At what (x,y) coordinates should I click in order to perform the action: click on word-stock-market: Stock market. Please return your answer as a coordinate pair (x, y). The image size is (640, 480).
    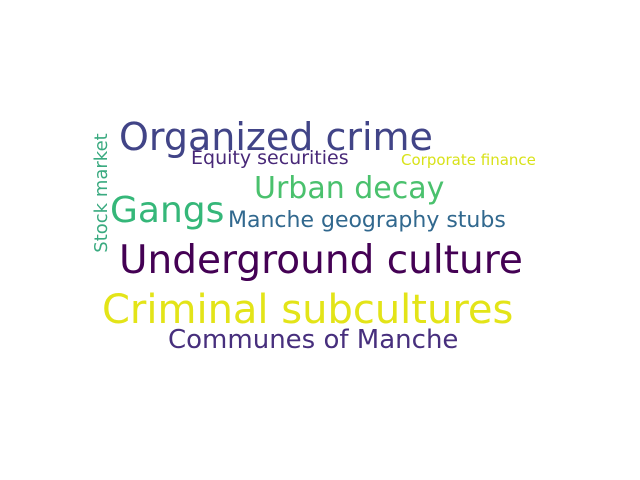
    Looking at the image, I should click on (101, 193).